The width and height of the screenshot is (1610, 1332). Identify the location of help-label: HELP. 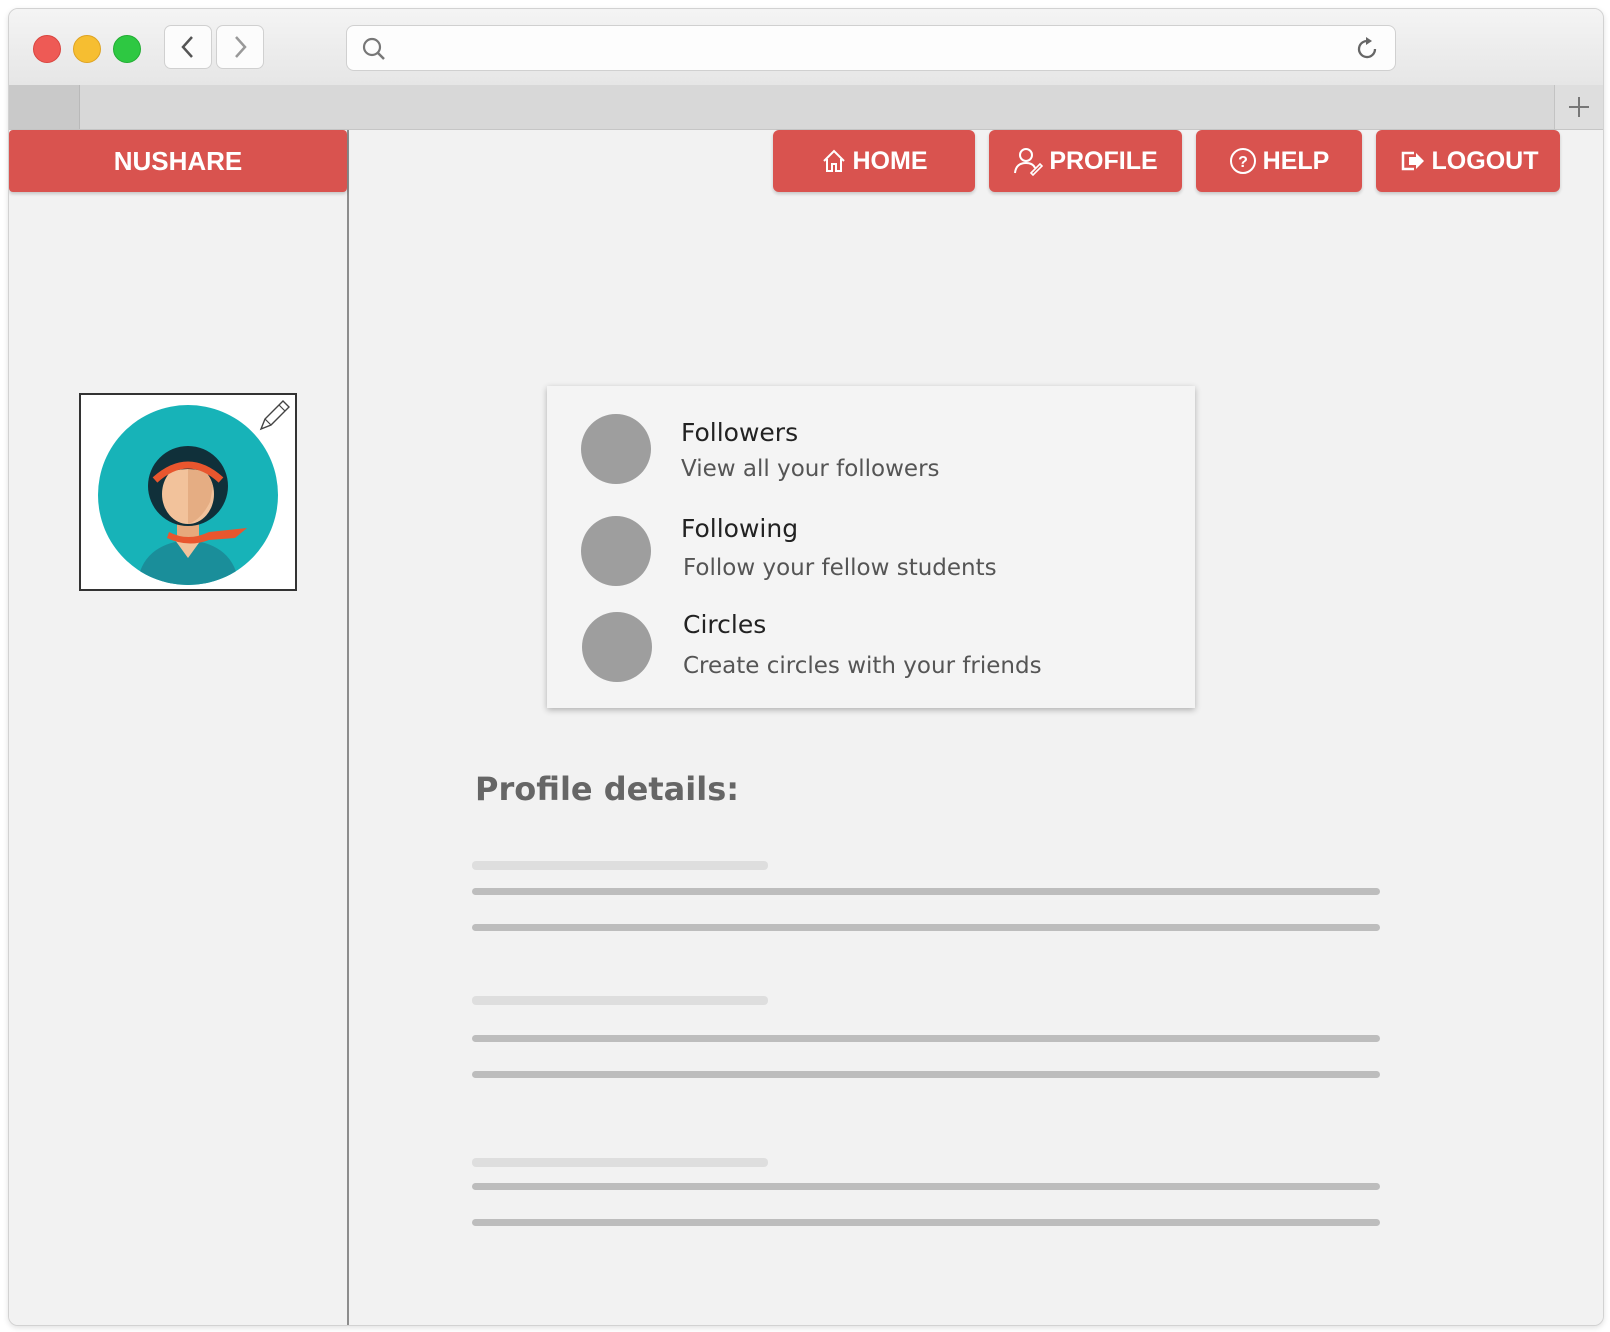
(1296, 160).